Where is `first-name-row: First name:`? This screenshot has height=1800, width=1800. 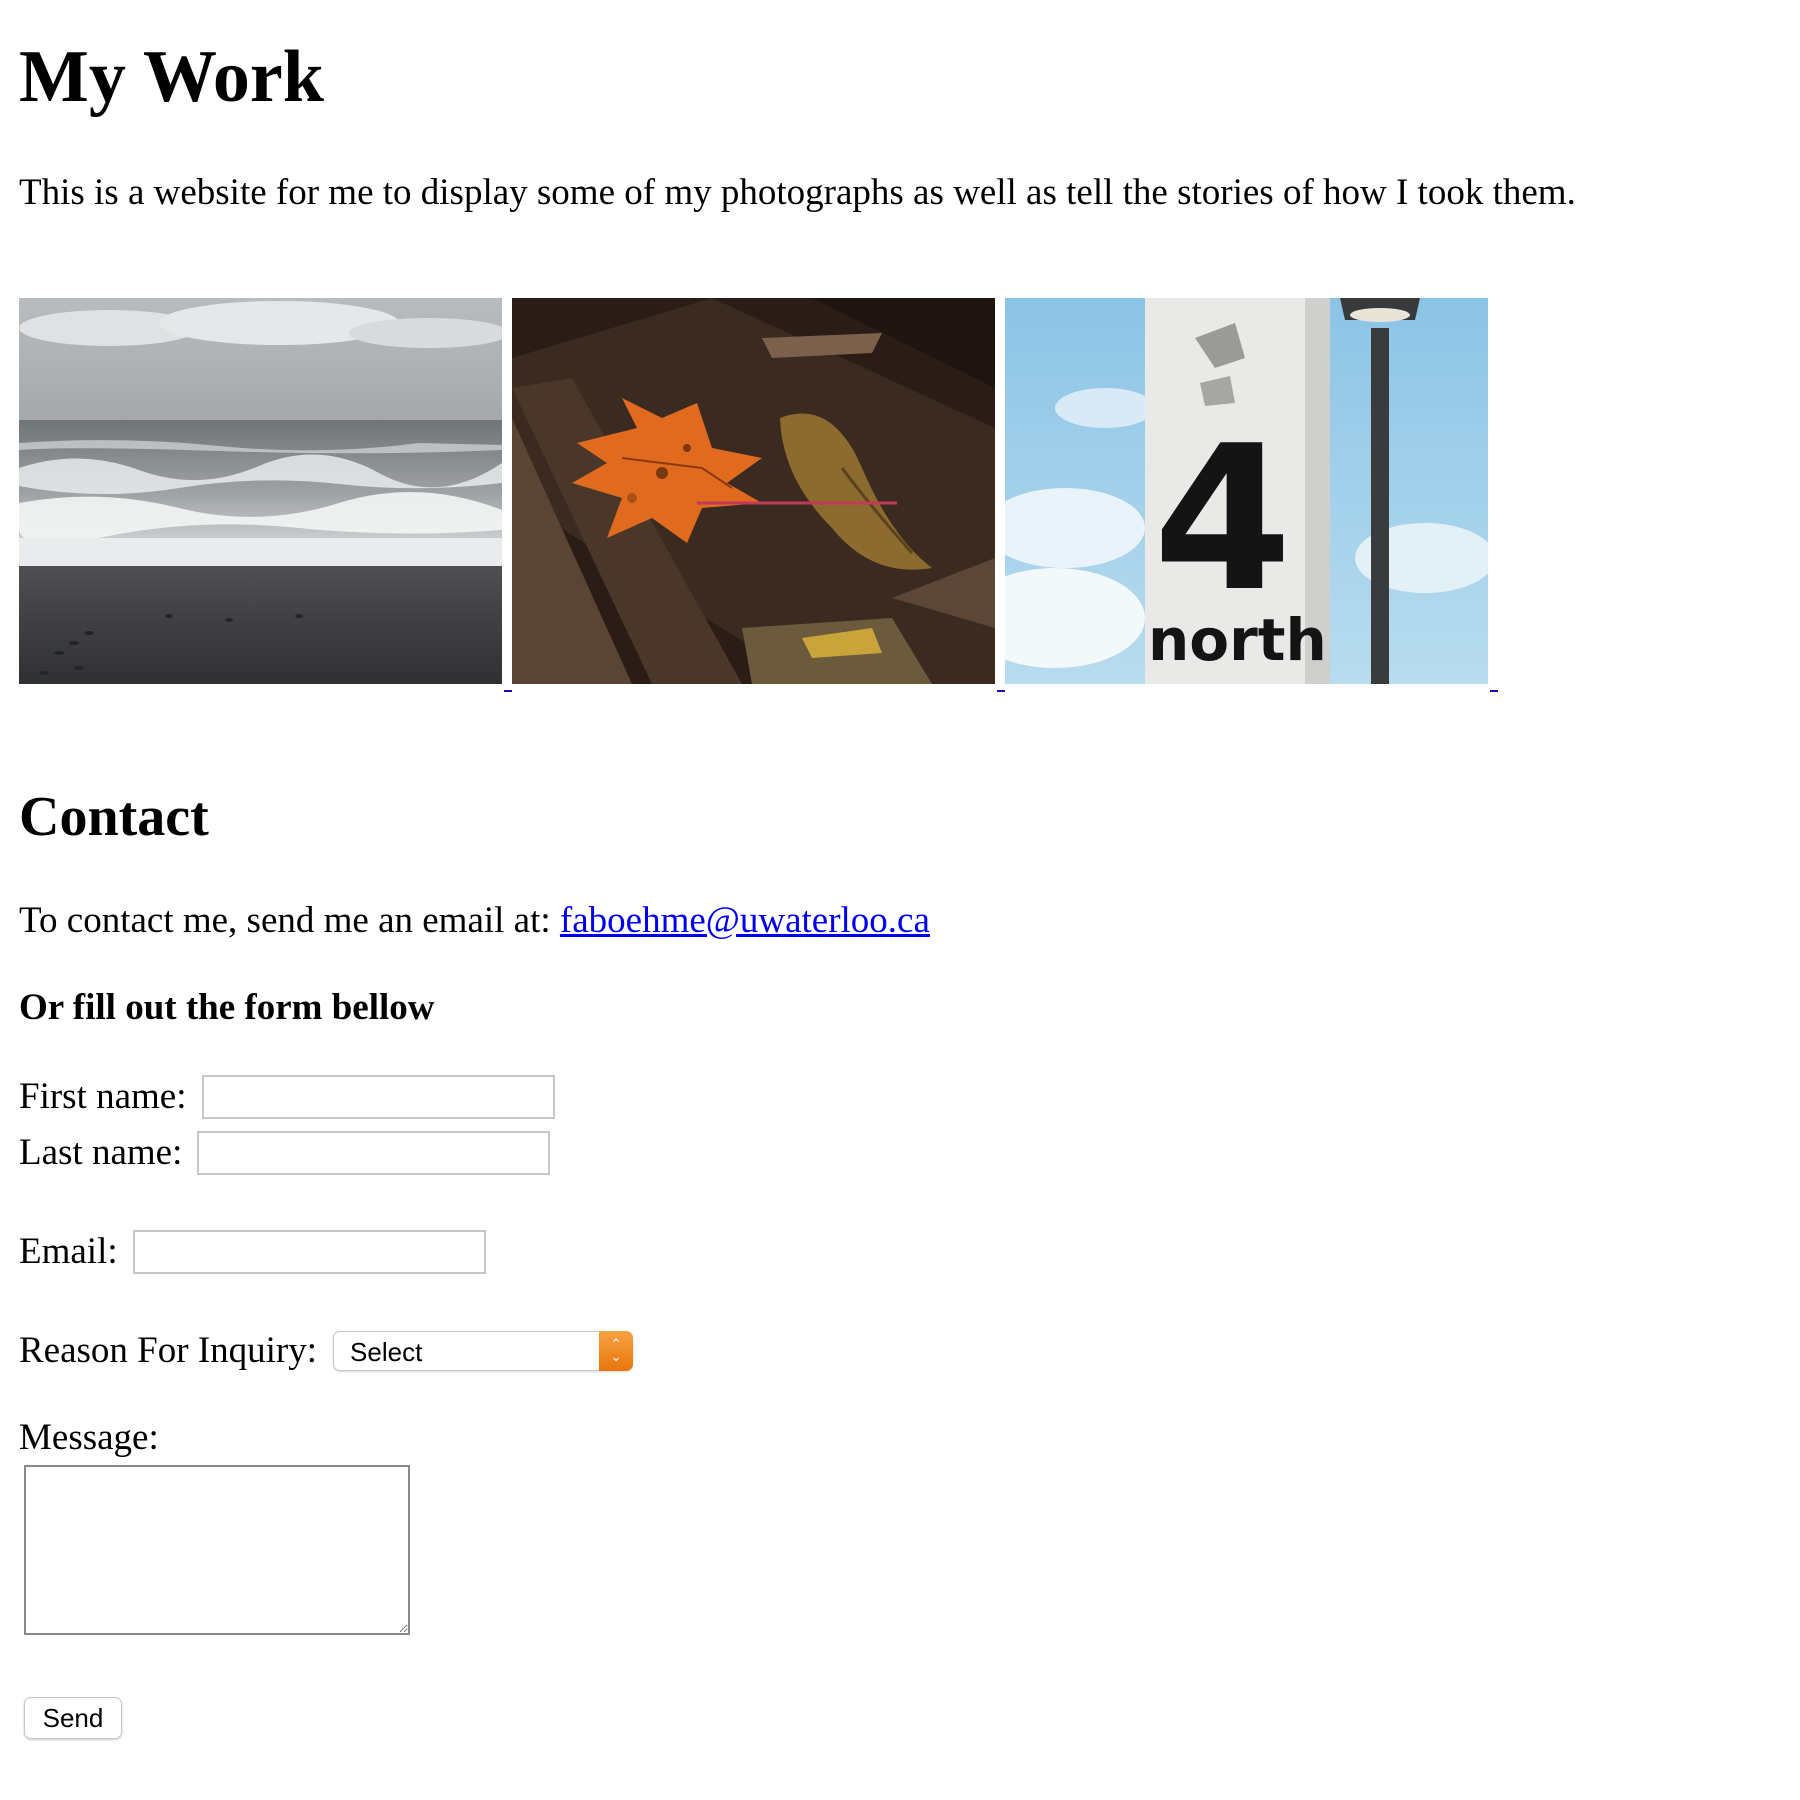 first-name-row: First name: is located at coordinates (287, 1096).